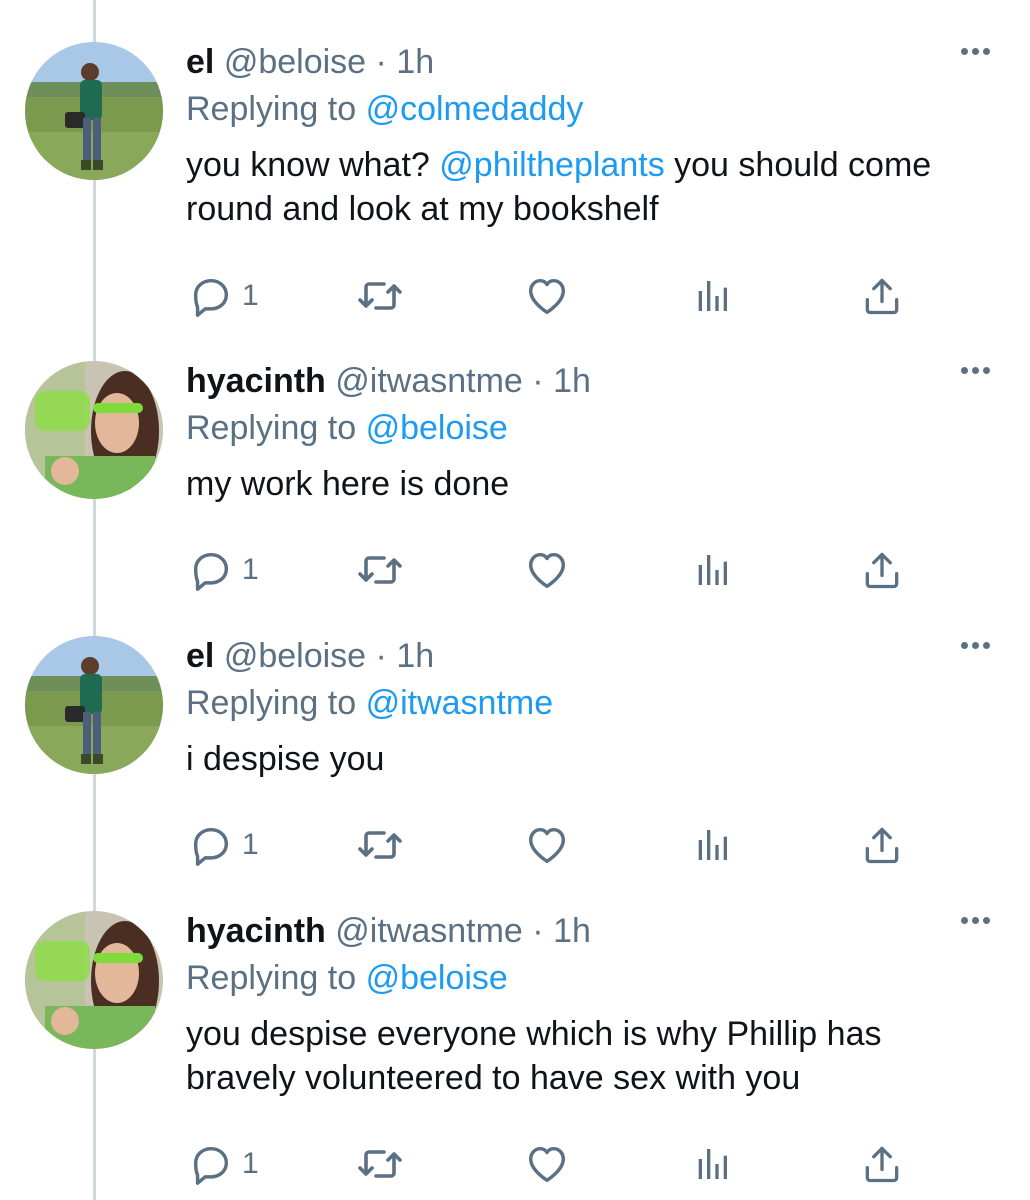  What do you see at coordinates (348, 484) in the screenshot?
I see `tweet-text: my work here is done` at bounding box center [348, 484].